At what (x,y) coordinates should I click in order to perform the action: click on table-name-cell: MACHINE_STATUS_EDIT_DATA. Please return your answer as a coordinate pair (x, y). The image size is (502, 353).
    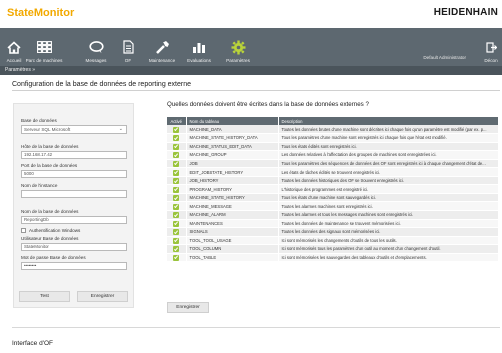
    Looking at the image, I should click on (232, 147).